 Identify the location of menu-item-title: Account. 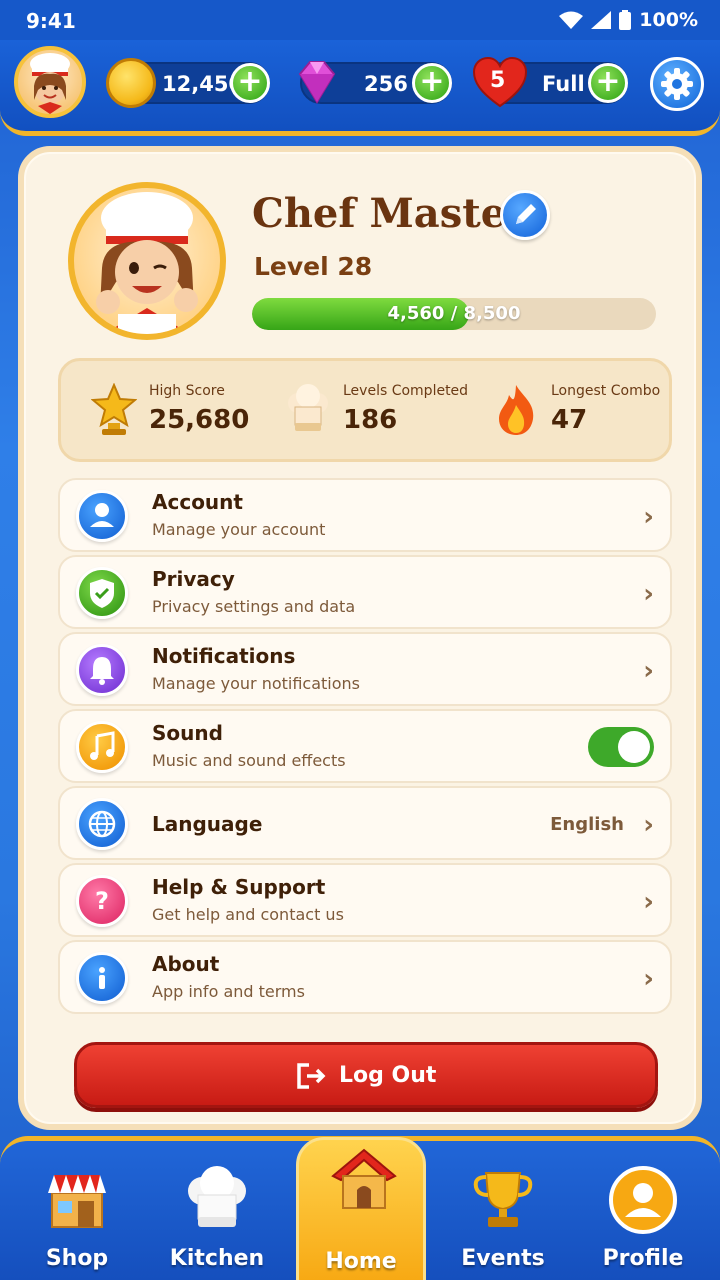
(197, 502).